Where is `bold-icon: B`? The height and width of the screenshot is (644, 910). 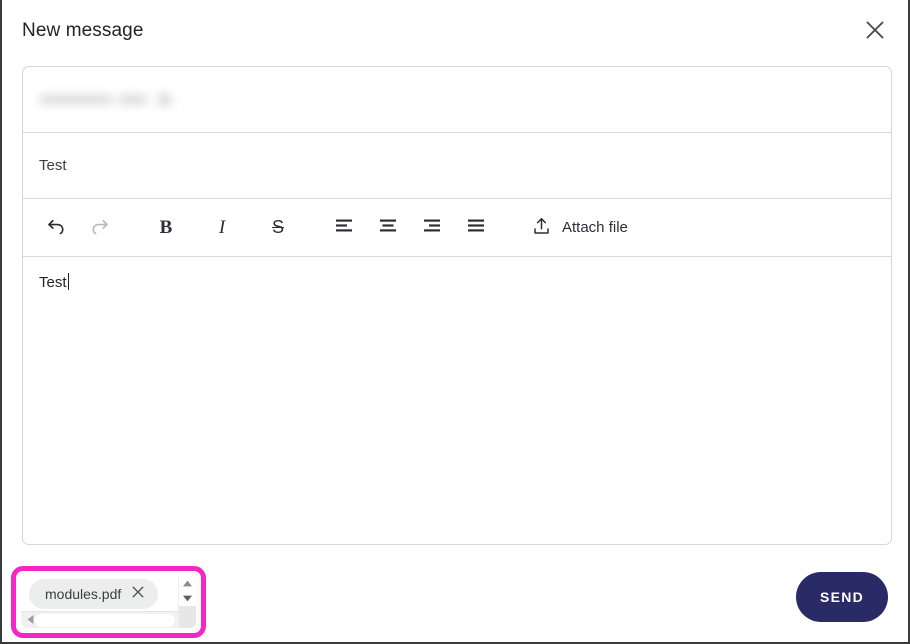 bold-icon: B is located at coordinates (166, 227).